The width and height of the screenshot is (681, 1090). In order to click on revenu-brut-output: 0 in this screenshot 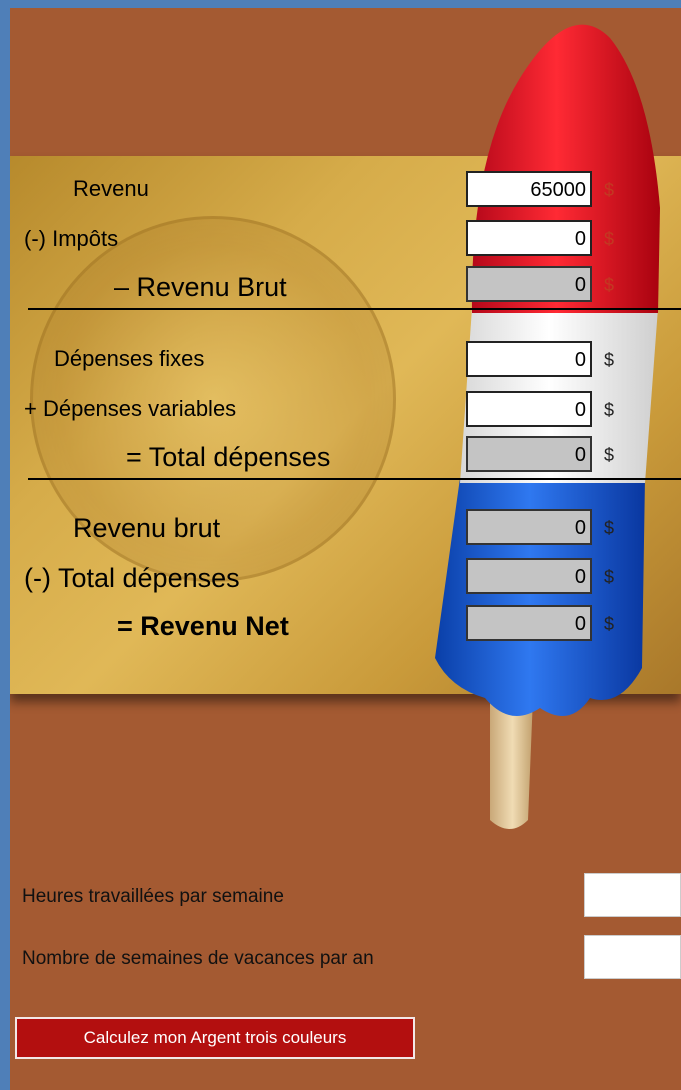, I will do `click(529, 284)`.